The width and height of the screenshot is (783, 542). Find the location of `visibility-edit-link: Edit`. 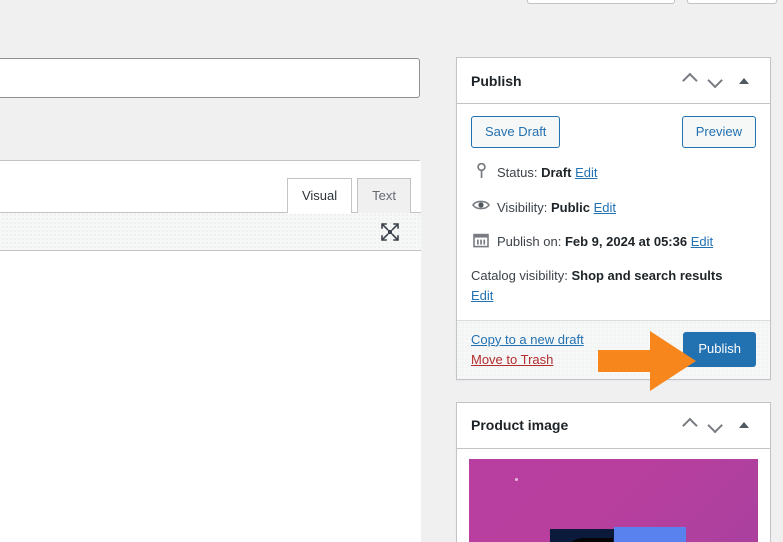

visibility-edit-link: Edit is located at coordinates (605, 207).